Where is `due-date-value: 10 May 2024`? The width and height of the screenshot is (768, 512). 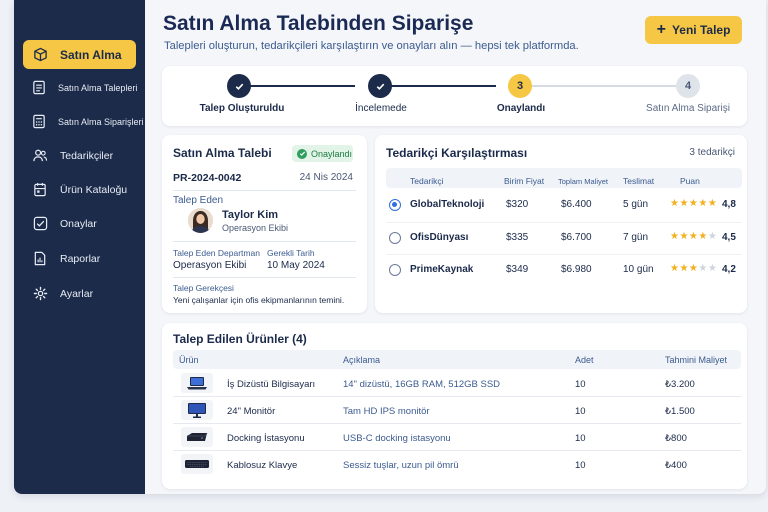
due-date-value: 10 May 2024 is located at coordinates (296, 265).